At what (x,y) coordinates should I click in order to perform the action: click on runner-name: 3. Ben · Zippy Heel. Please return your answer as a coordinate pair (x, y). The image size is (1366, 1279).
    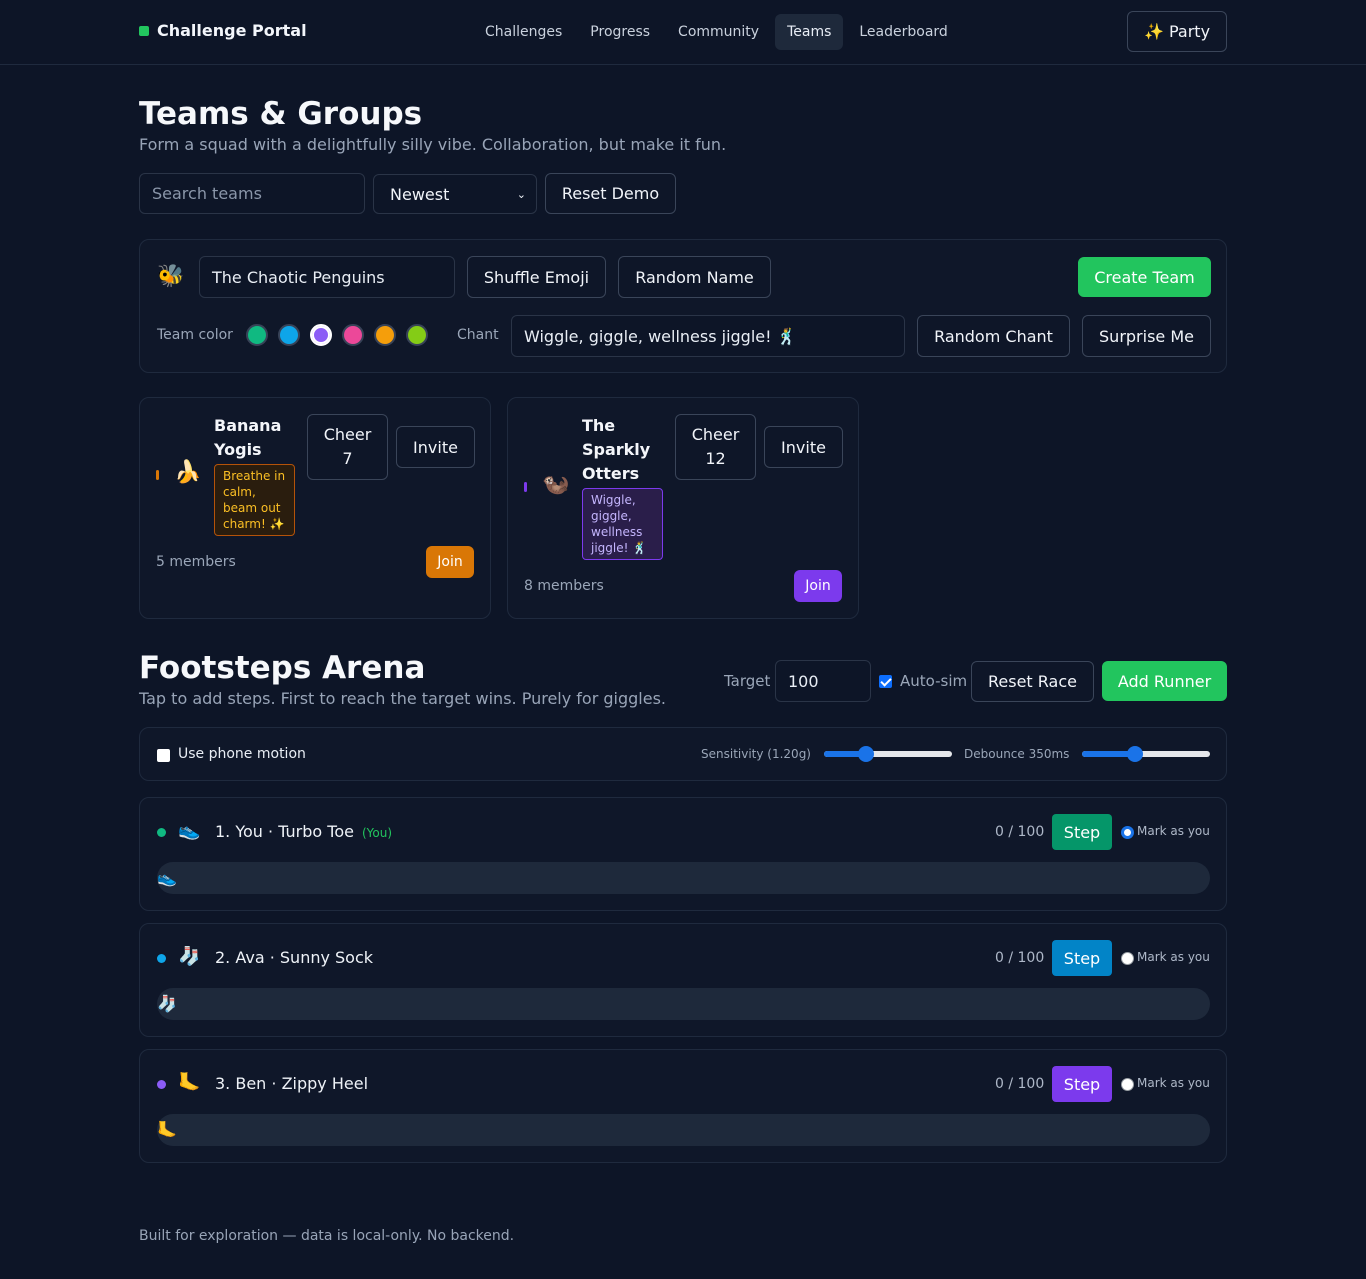
    Looking at the image, I should click on (291, 1083).